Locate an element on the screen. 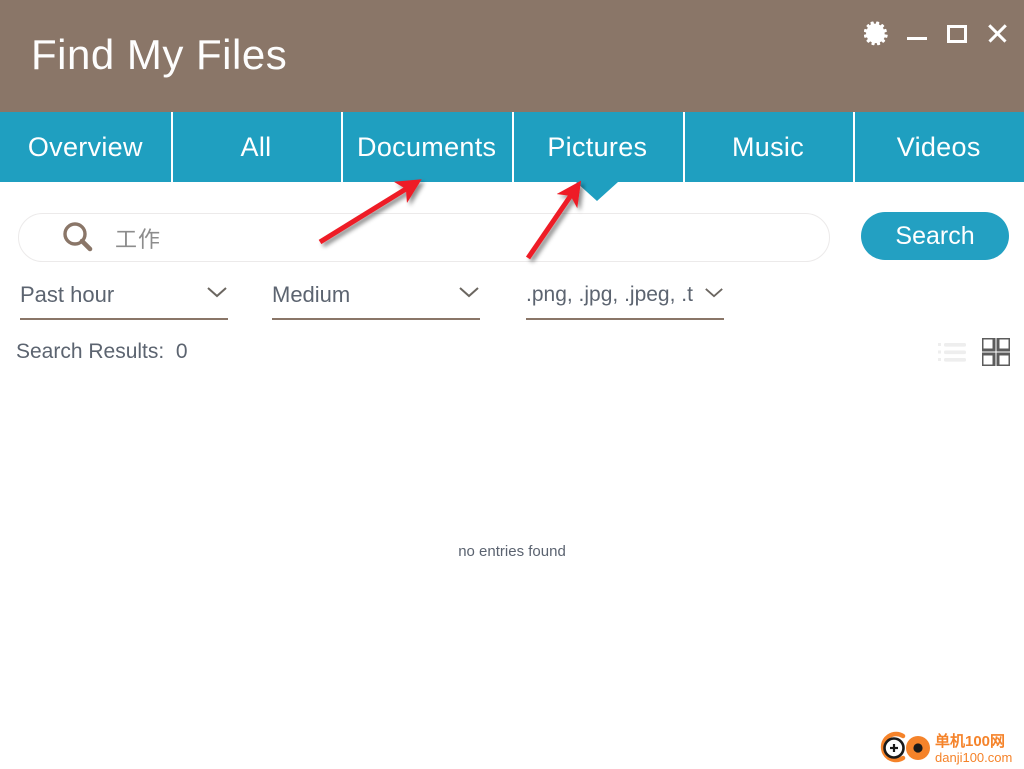 Image resolution: width=1024 pixels, height=769 pixels. size-filter-value: Medium is located at coordinates (311, 294).